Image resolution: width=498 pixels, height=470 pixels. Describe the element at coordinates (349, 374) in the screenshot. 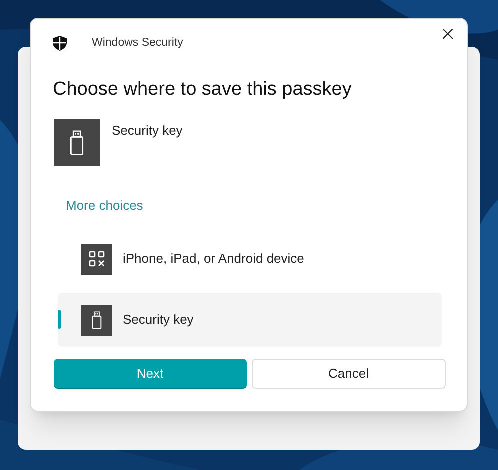

I see `cancel-button: Cancel` at that location.